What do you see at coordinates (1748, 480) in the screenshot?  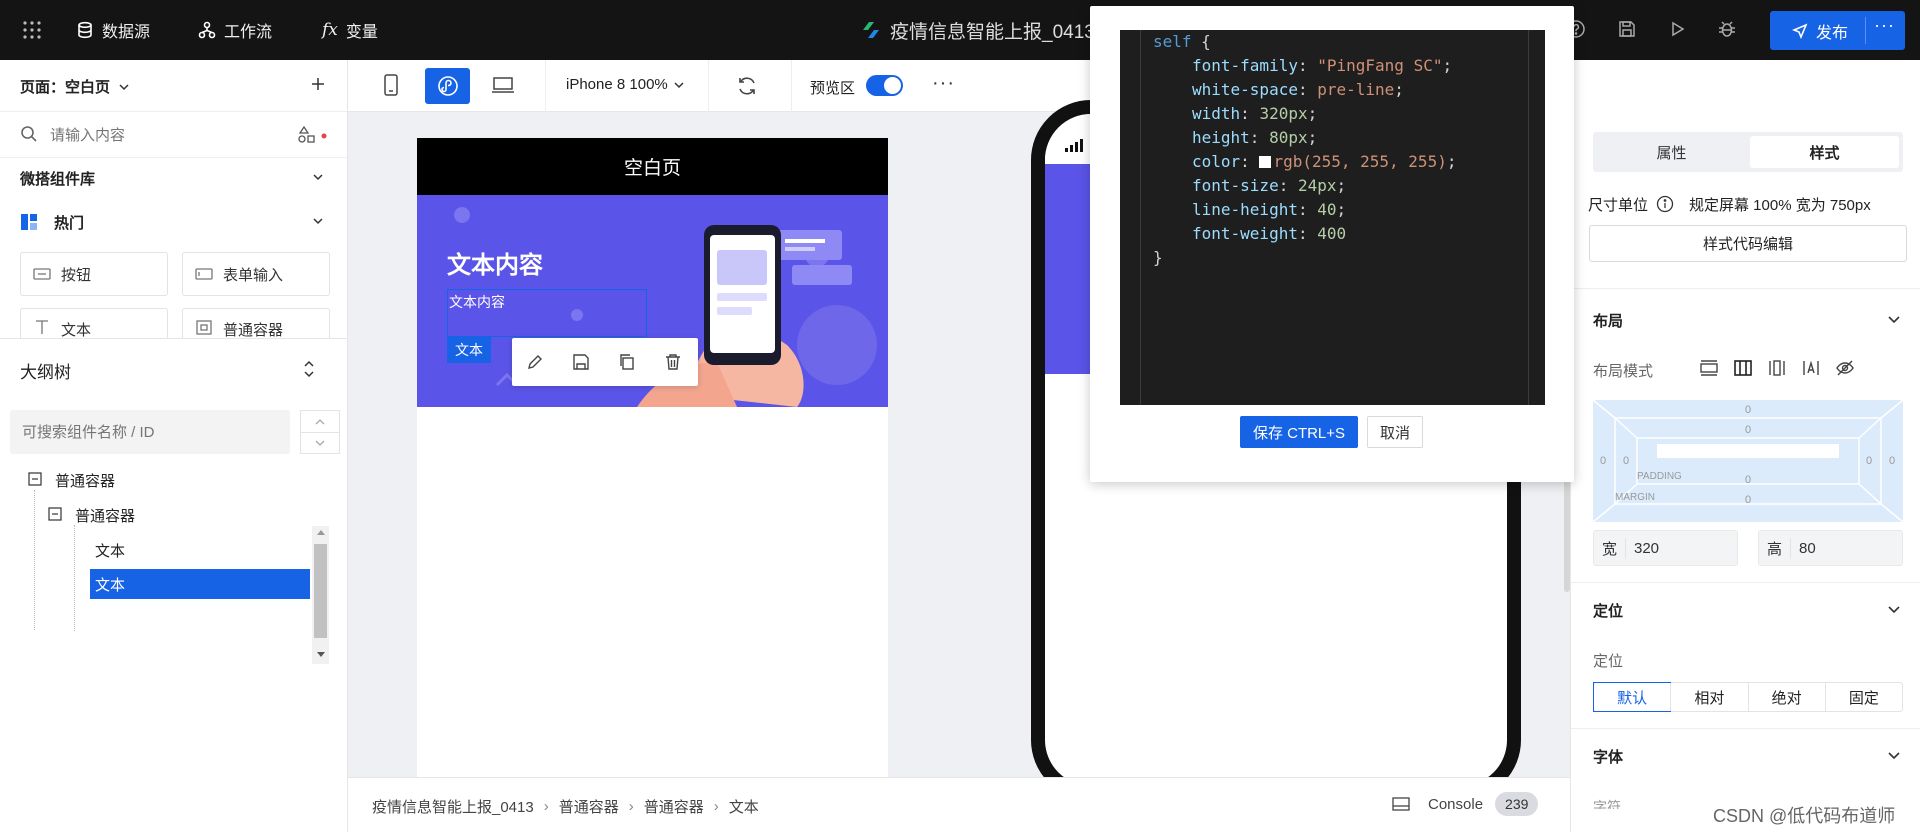 I see `padding-bottom-value: 0` at bounding box center [1748, 480].